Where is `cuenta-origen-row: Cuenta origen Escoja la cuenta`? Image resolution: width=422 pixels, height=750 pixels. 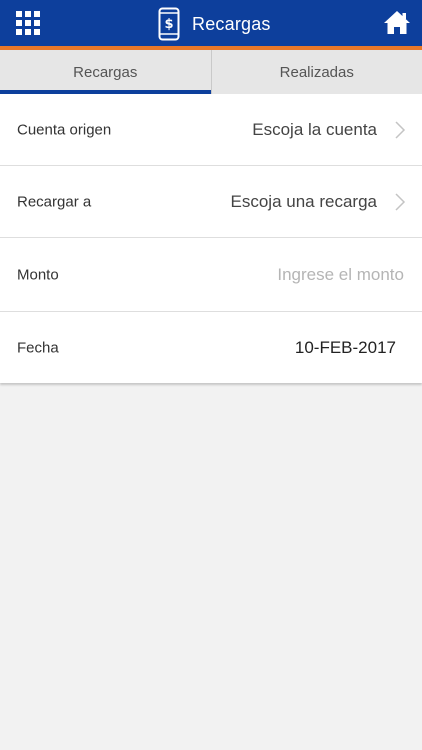
cuenta-origen-row: Cuenta origen Escoja la cuenta is located at coordinates (211, 130).